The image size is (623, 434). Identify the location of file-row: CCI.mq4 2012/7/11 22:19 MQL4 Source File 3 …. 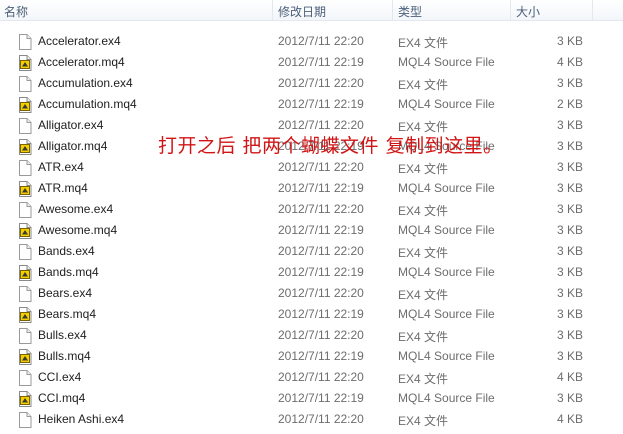
(311, 397).